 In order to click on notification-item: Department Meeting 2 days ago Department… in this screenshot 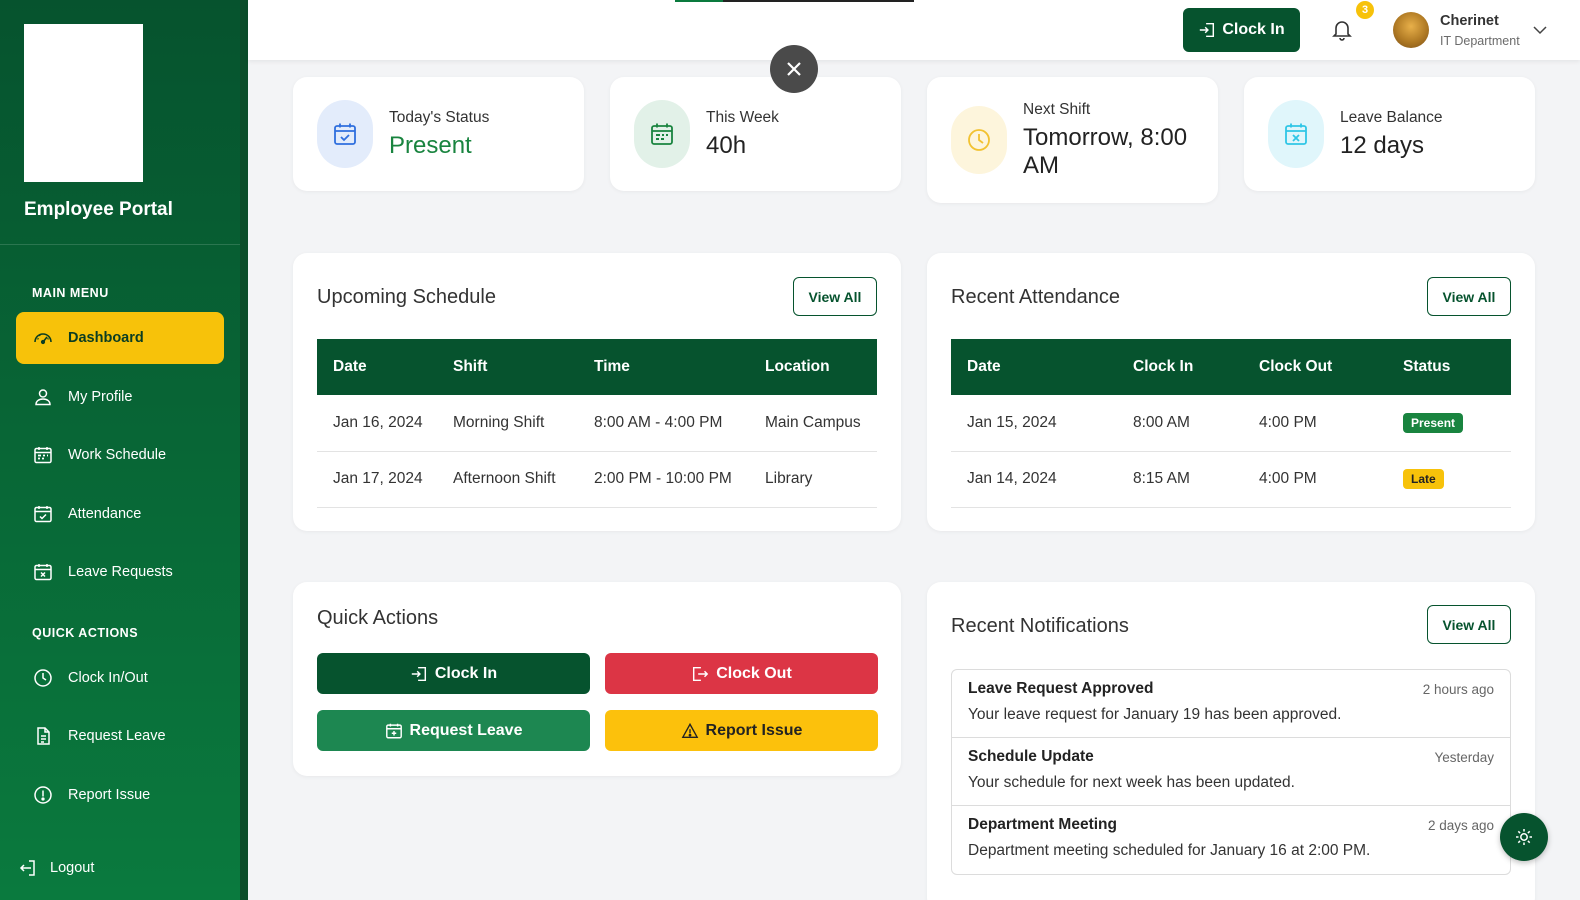, I will do `click(1231, 840)`.